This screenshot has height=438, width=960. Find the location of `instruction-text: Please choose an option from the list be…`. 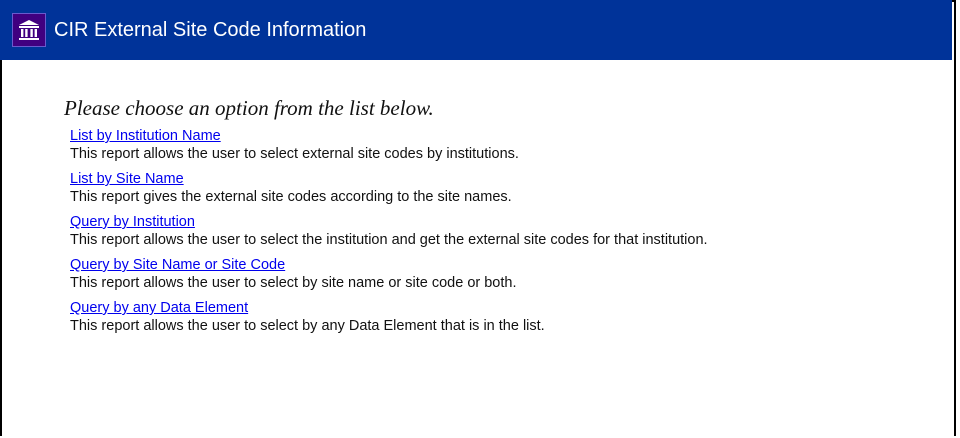

instruction-text: Please choose an option from the list be… is located at coordinates (249, 108).